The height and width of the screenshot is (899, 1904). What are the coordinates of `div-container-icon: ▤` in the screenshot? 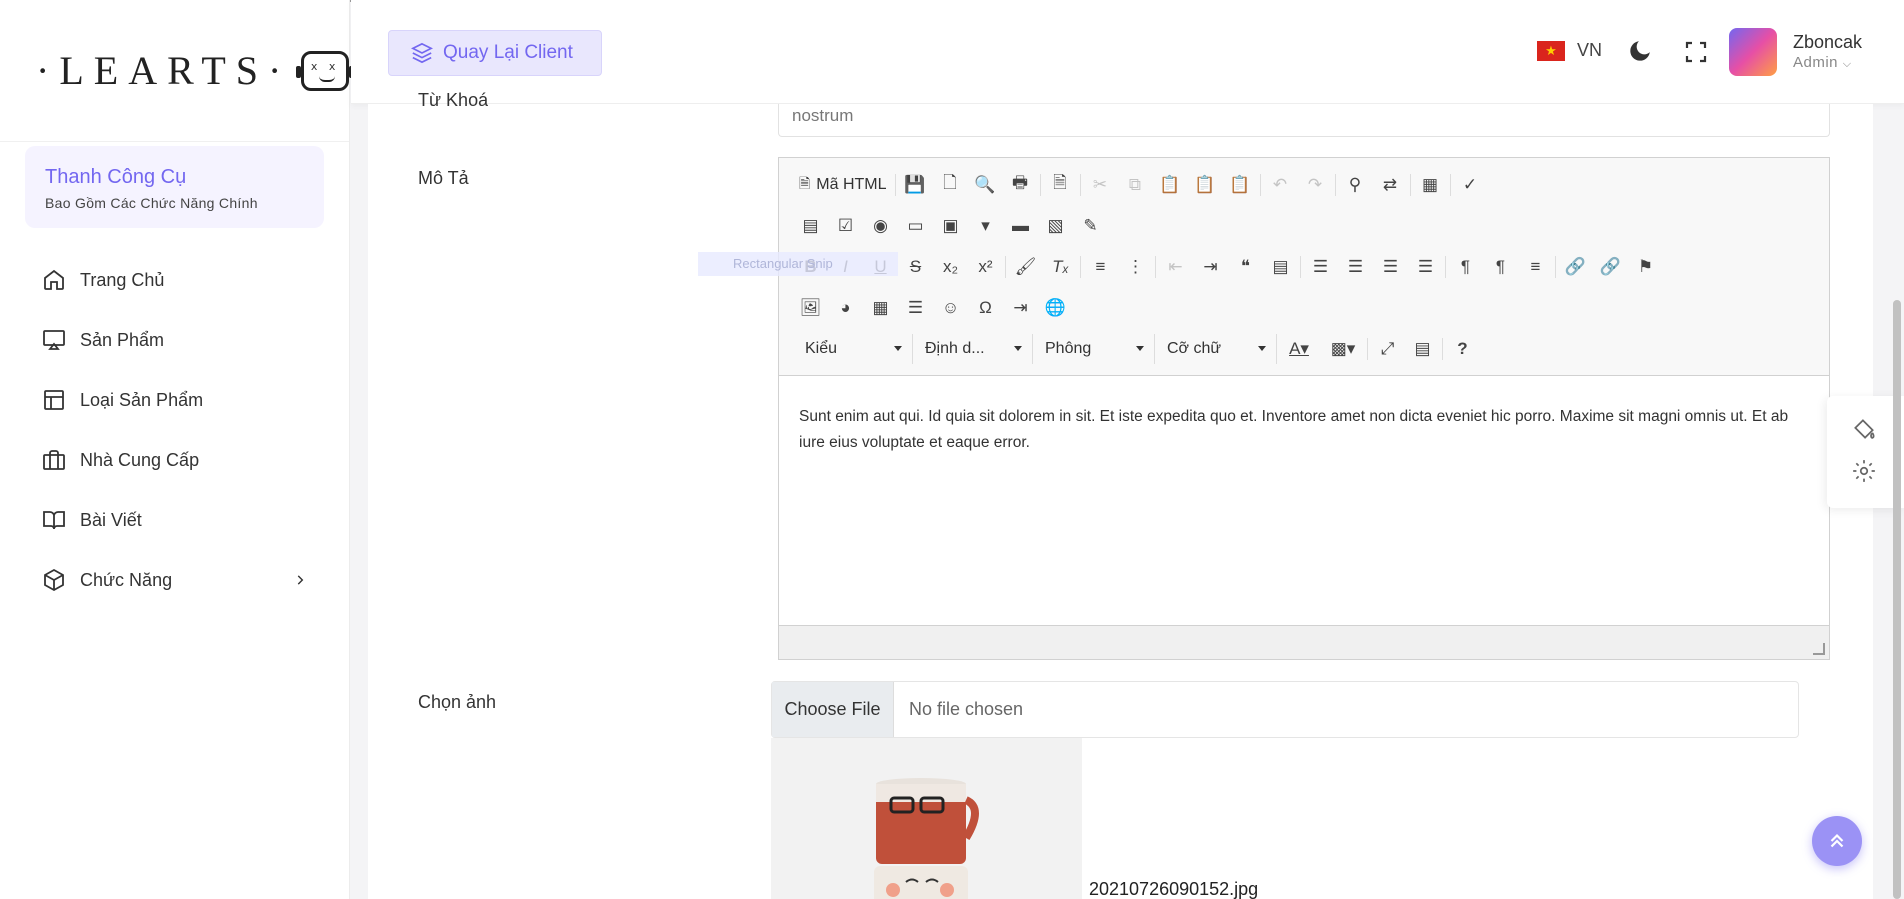 It's located at (1280, 267).